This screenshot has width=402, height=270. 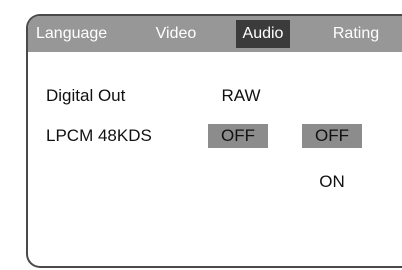 I want to click on tab-language: Language, so click(x=71, y=34).